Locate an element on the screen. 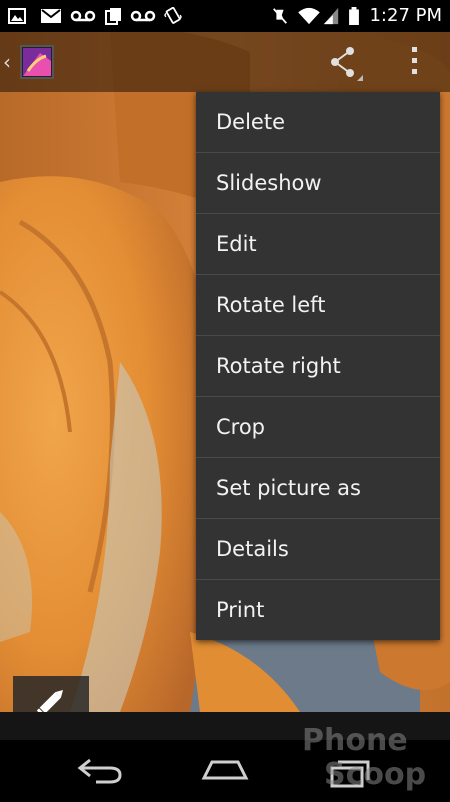  overflow-menu-icon is located at coordinates (414, 60).